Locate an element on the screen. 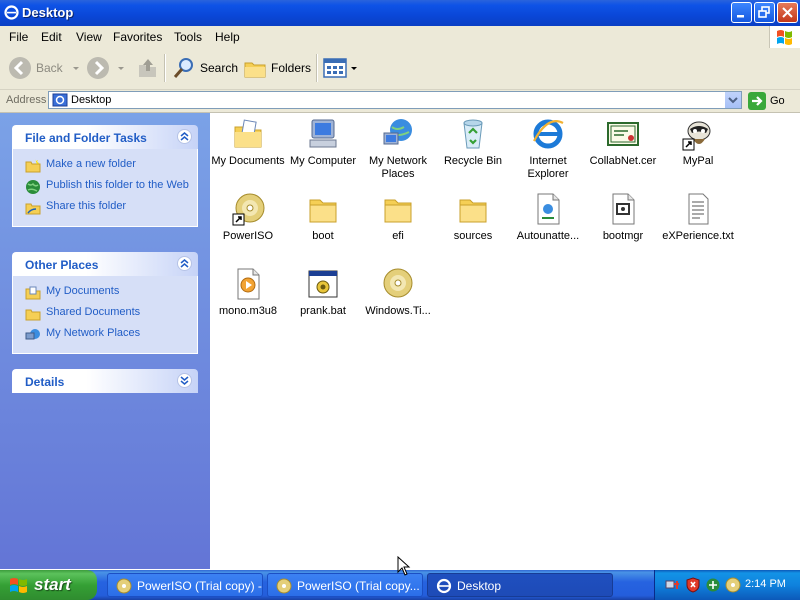 The height and width of the screenshot is (600, 800). taskbar-label: Desktop is located at coordinates (479, 586).